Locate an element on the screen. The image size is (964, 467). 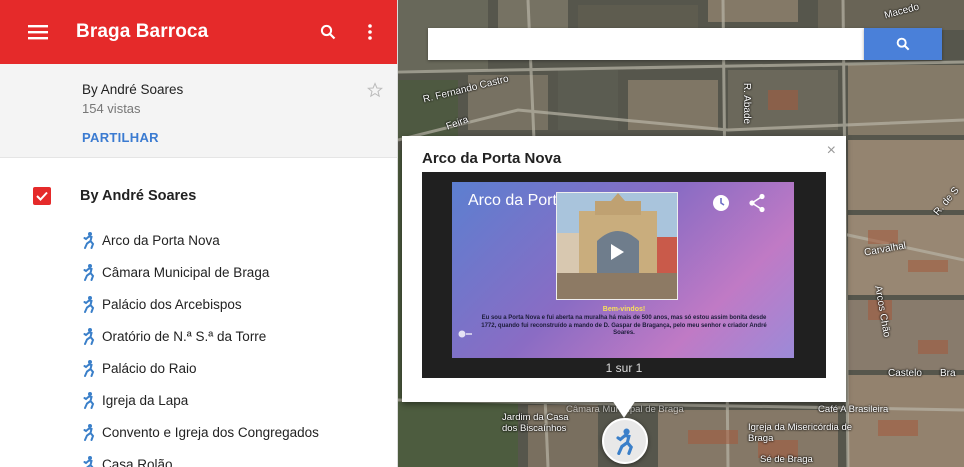
place-item: Câmara Municipal de Braga is located at coordinates (198, 272).